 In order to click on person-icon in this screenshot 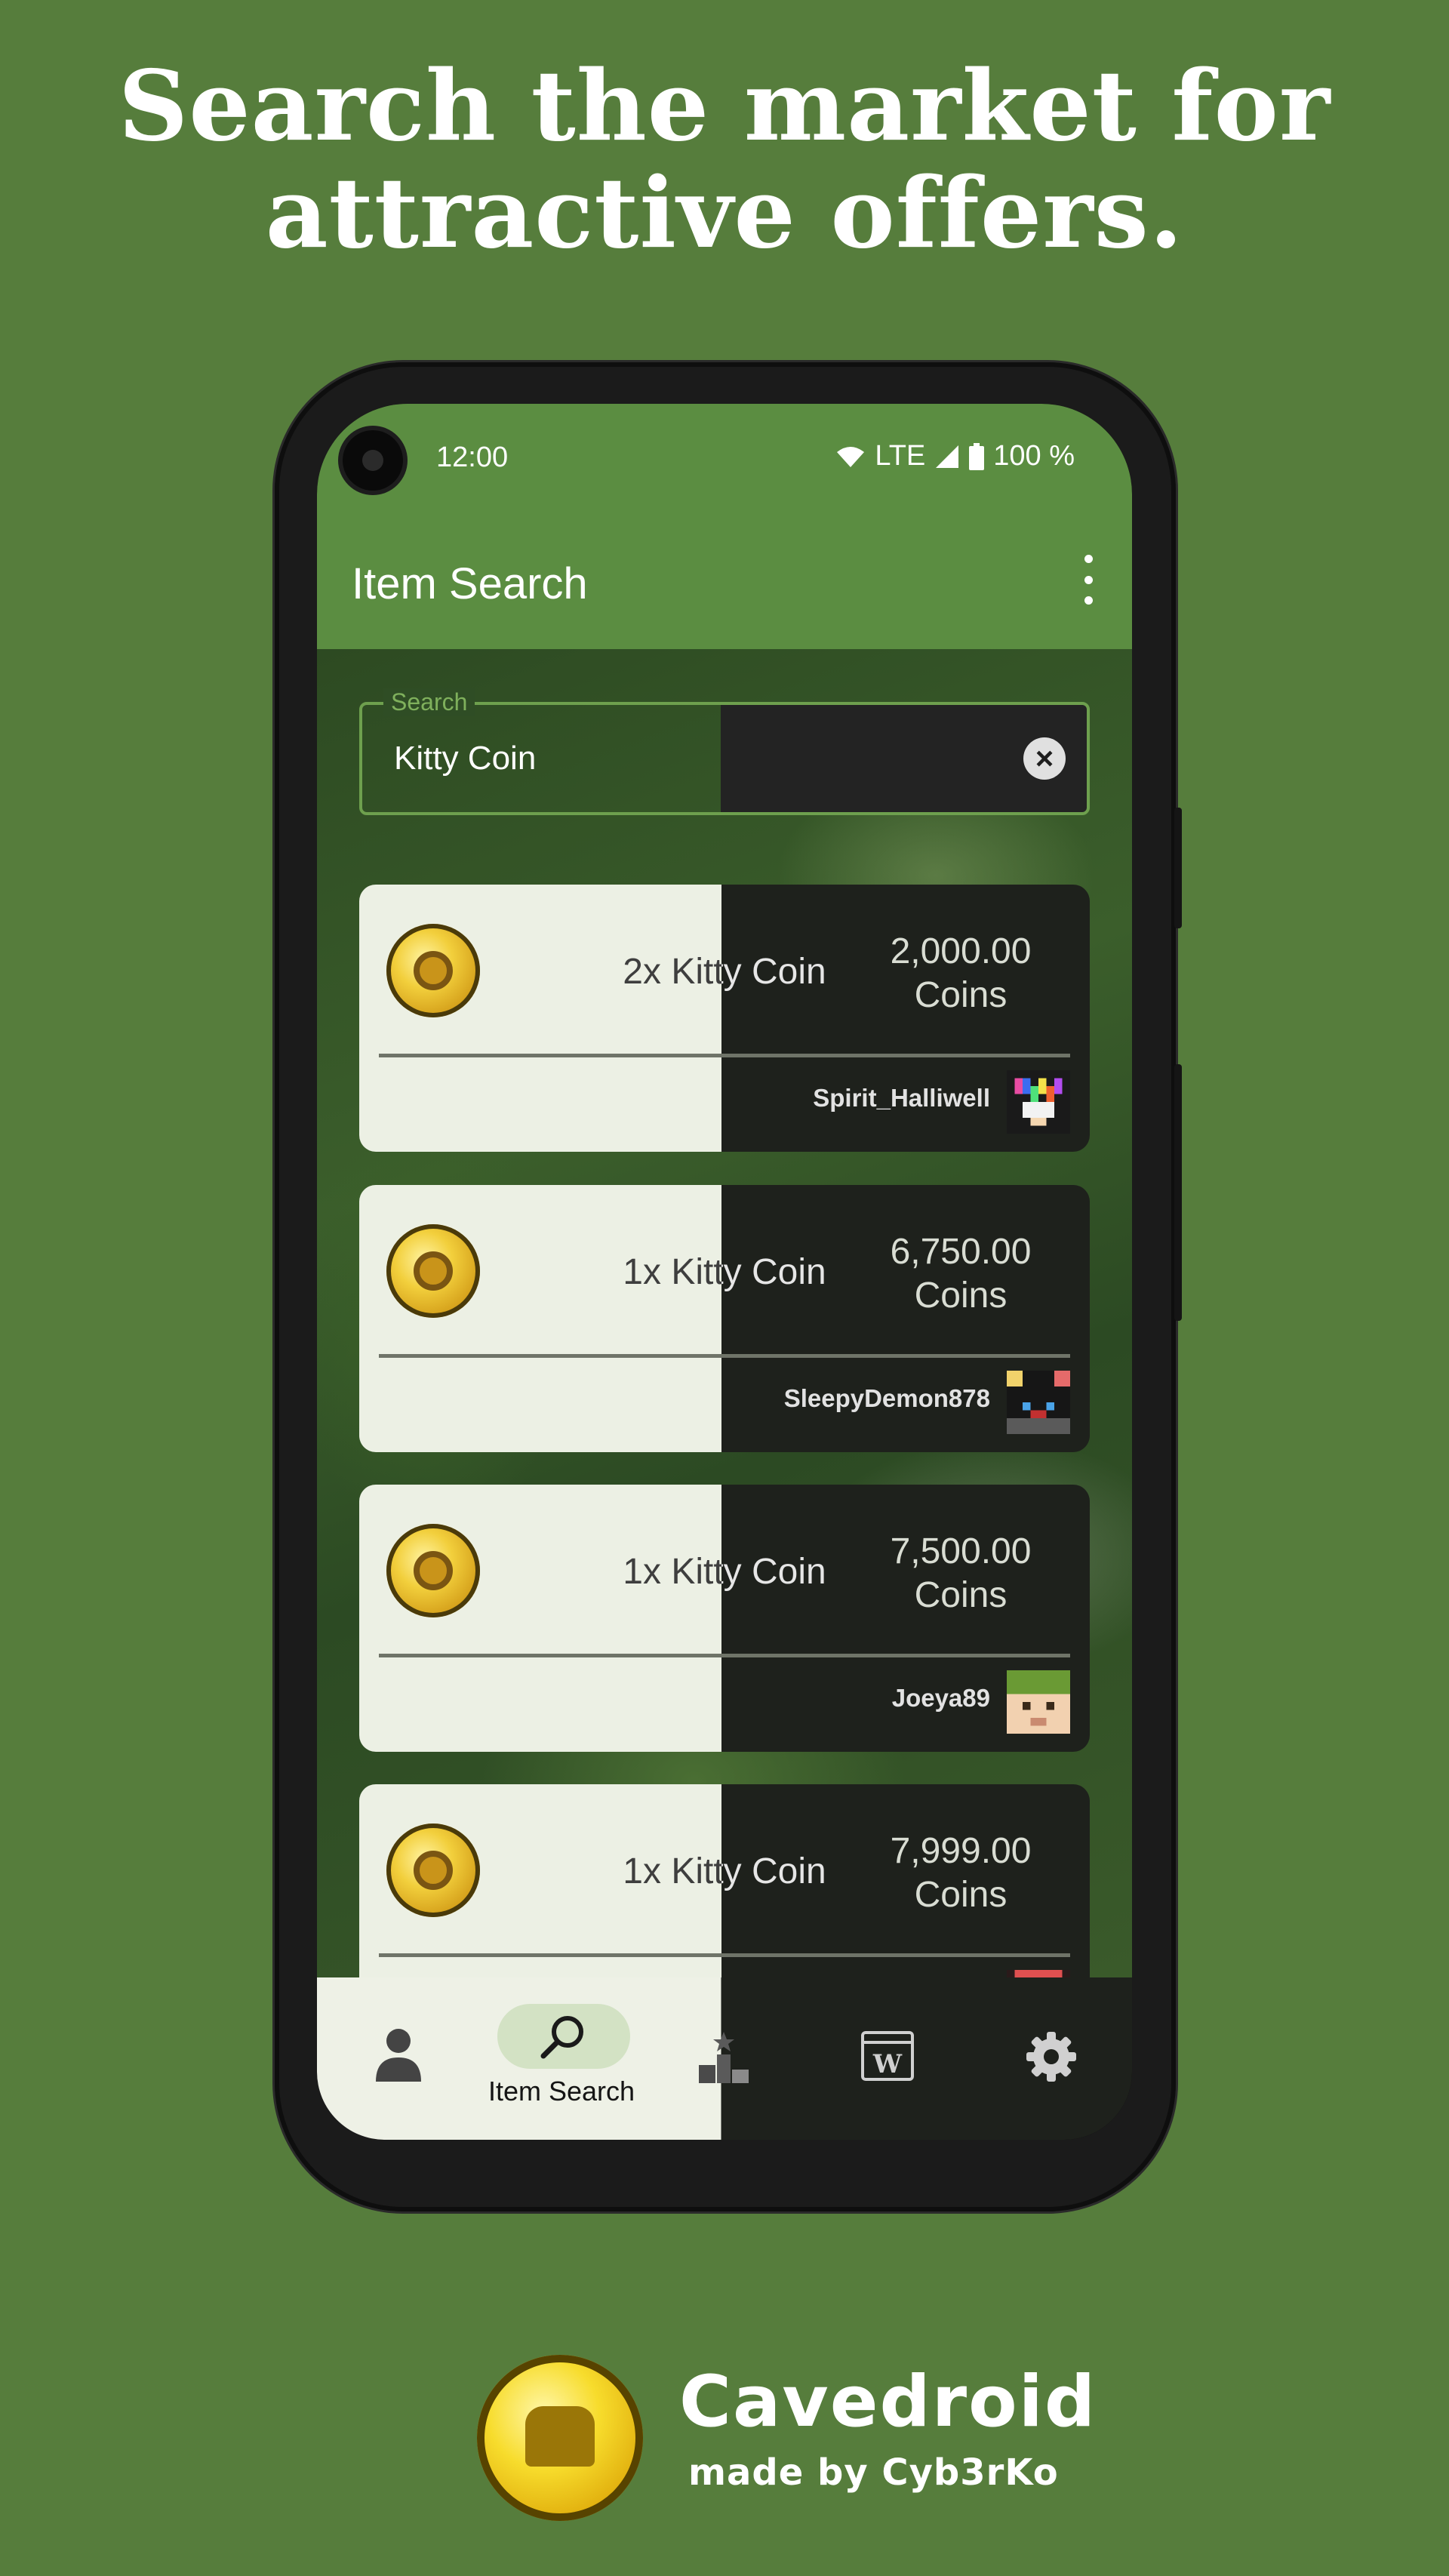, I will do `click(398, 2055)`.